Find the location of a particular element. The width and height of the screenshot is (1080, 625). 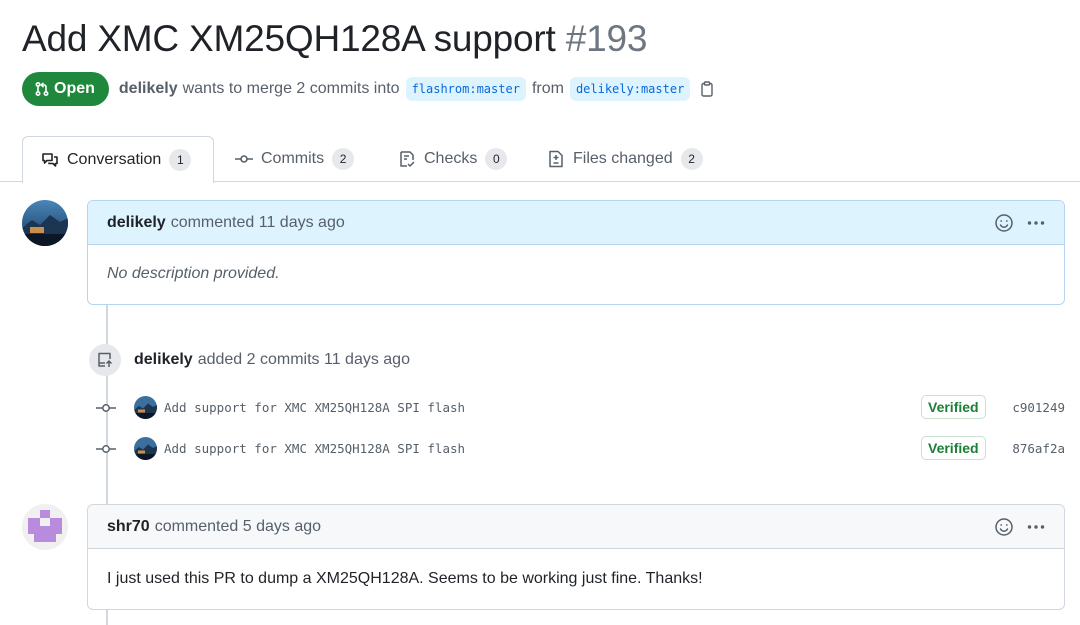

comment-header-1: delikely commented 11 days ago is located at coordinates (576, 223).